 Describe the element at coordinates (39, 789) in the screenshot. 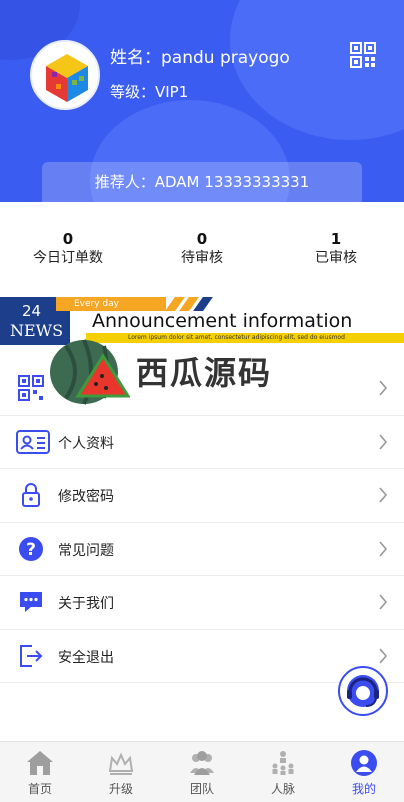

I see `tab-label: 首页` at that location.